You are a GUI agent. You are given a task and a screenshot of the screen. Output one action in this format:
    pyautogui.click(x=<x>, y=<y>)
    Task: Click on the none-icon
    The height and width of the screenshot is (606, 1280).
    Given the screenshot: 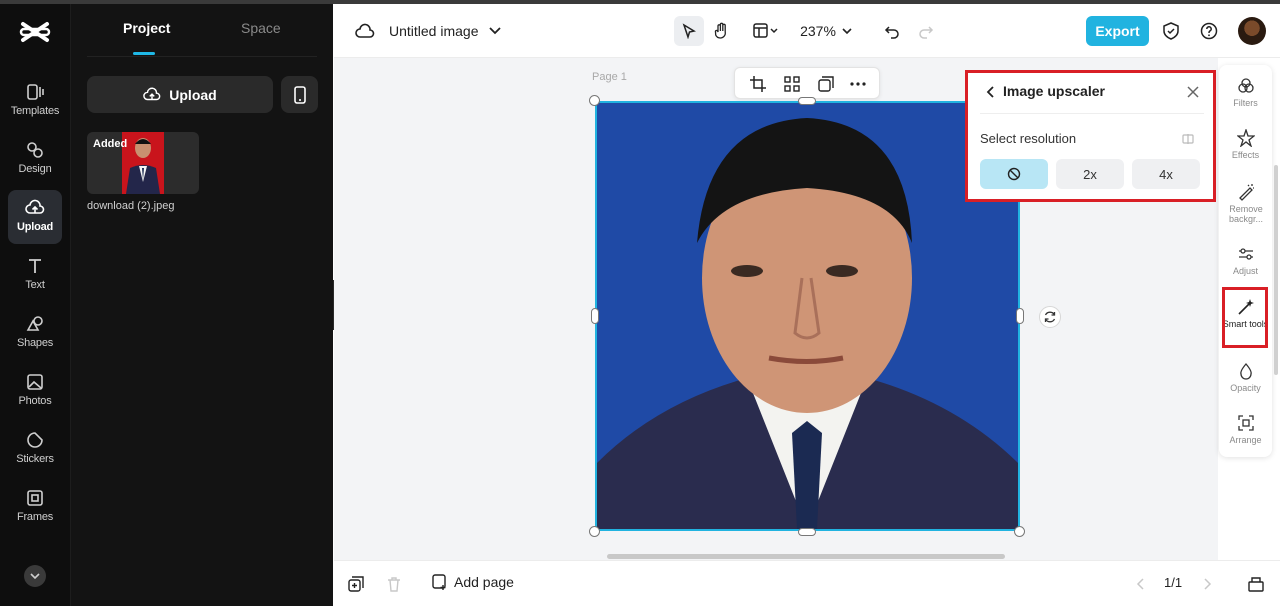 What is the action you would take?
    pyautogui.click(x=1014, y=174)
    